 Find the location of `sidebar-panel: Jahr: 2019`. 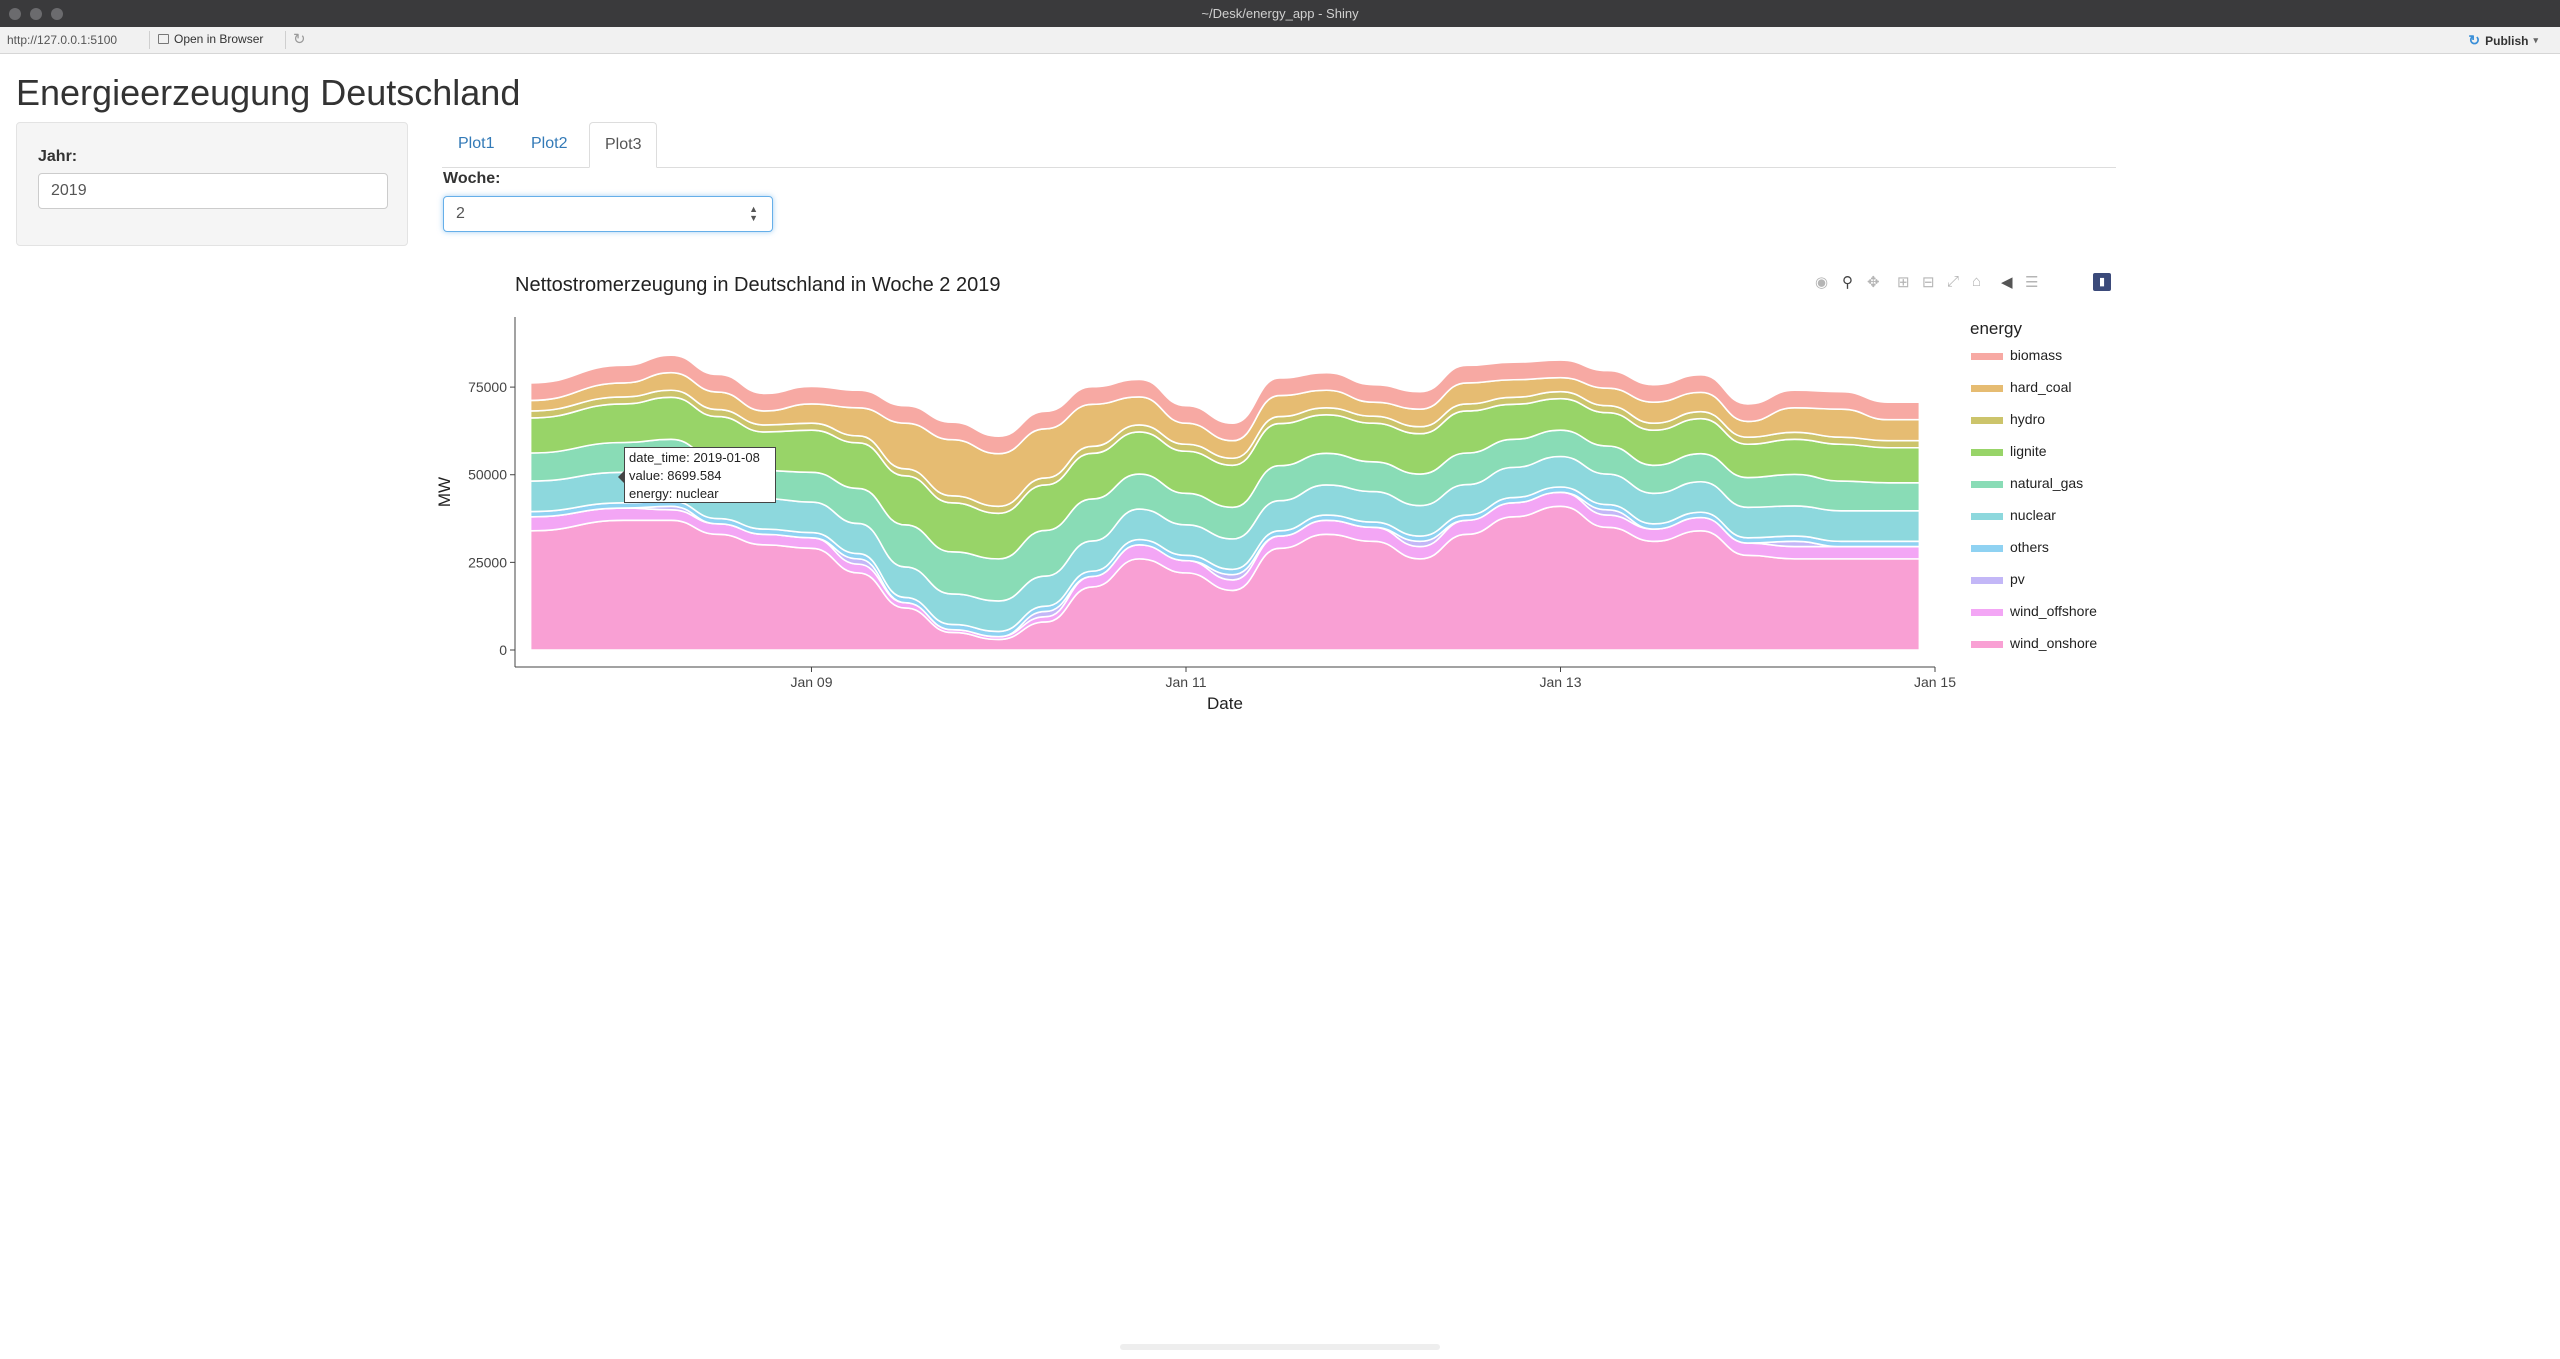

sidebar-panel: Jahr: 2019 is located at coordinates (212, 184).